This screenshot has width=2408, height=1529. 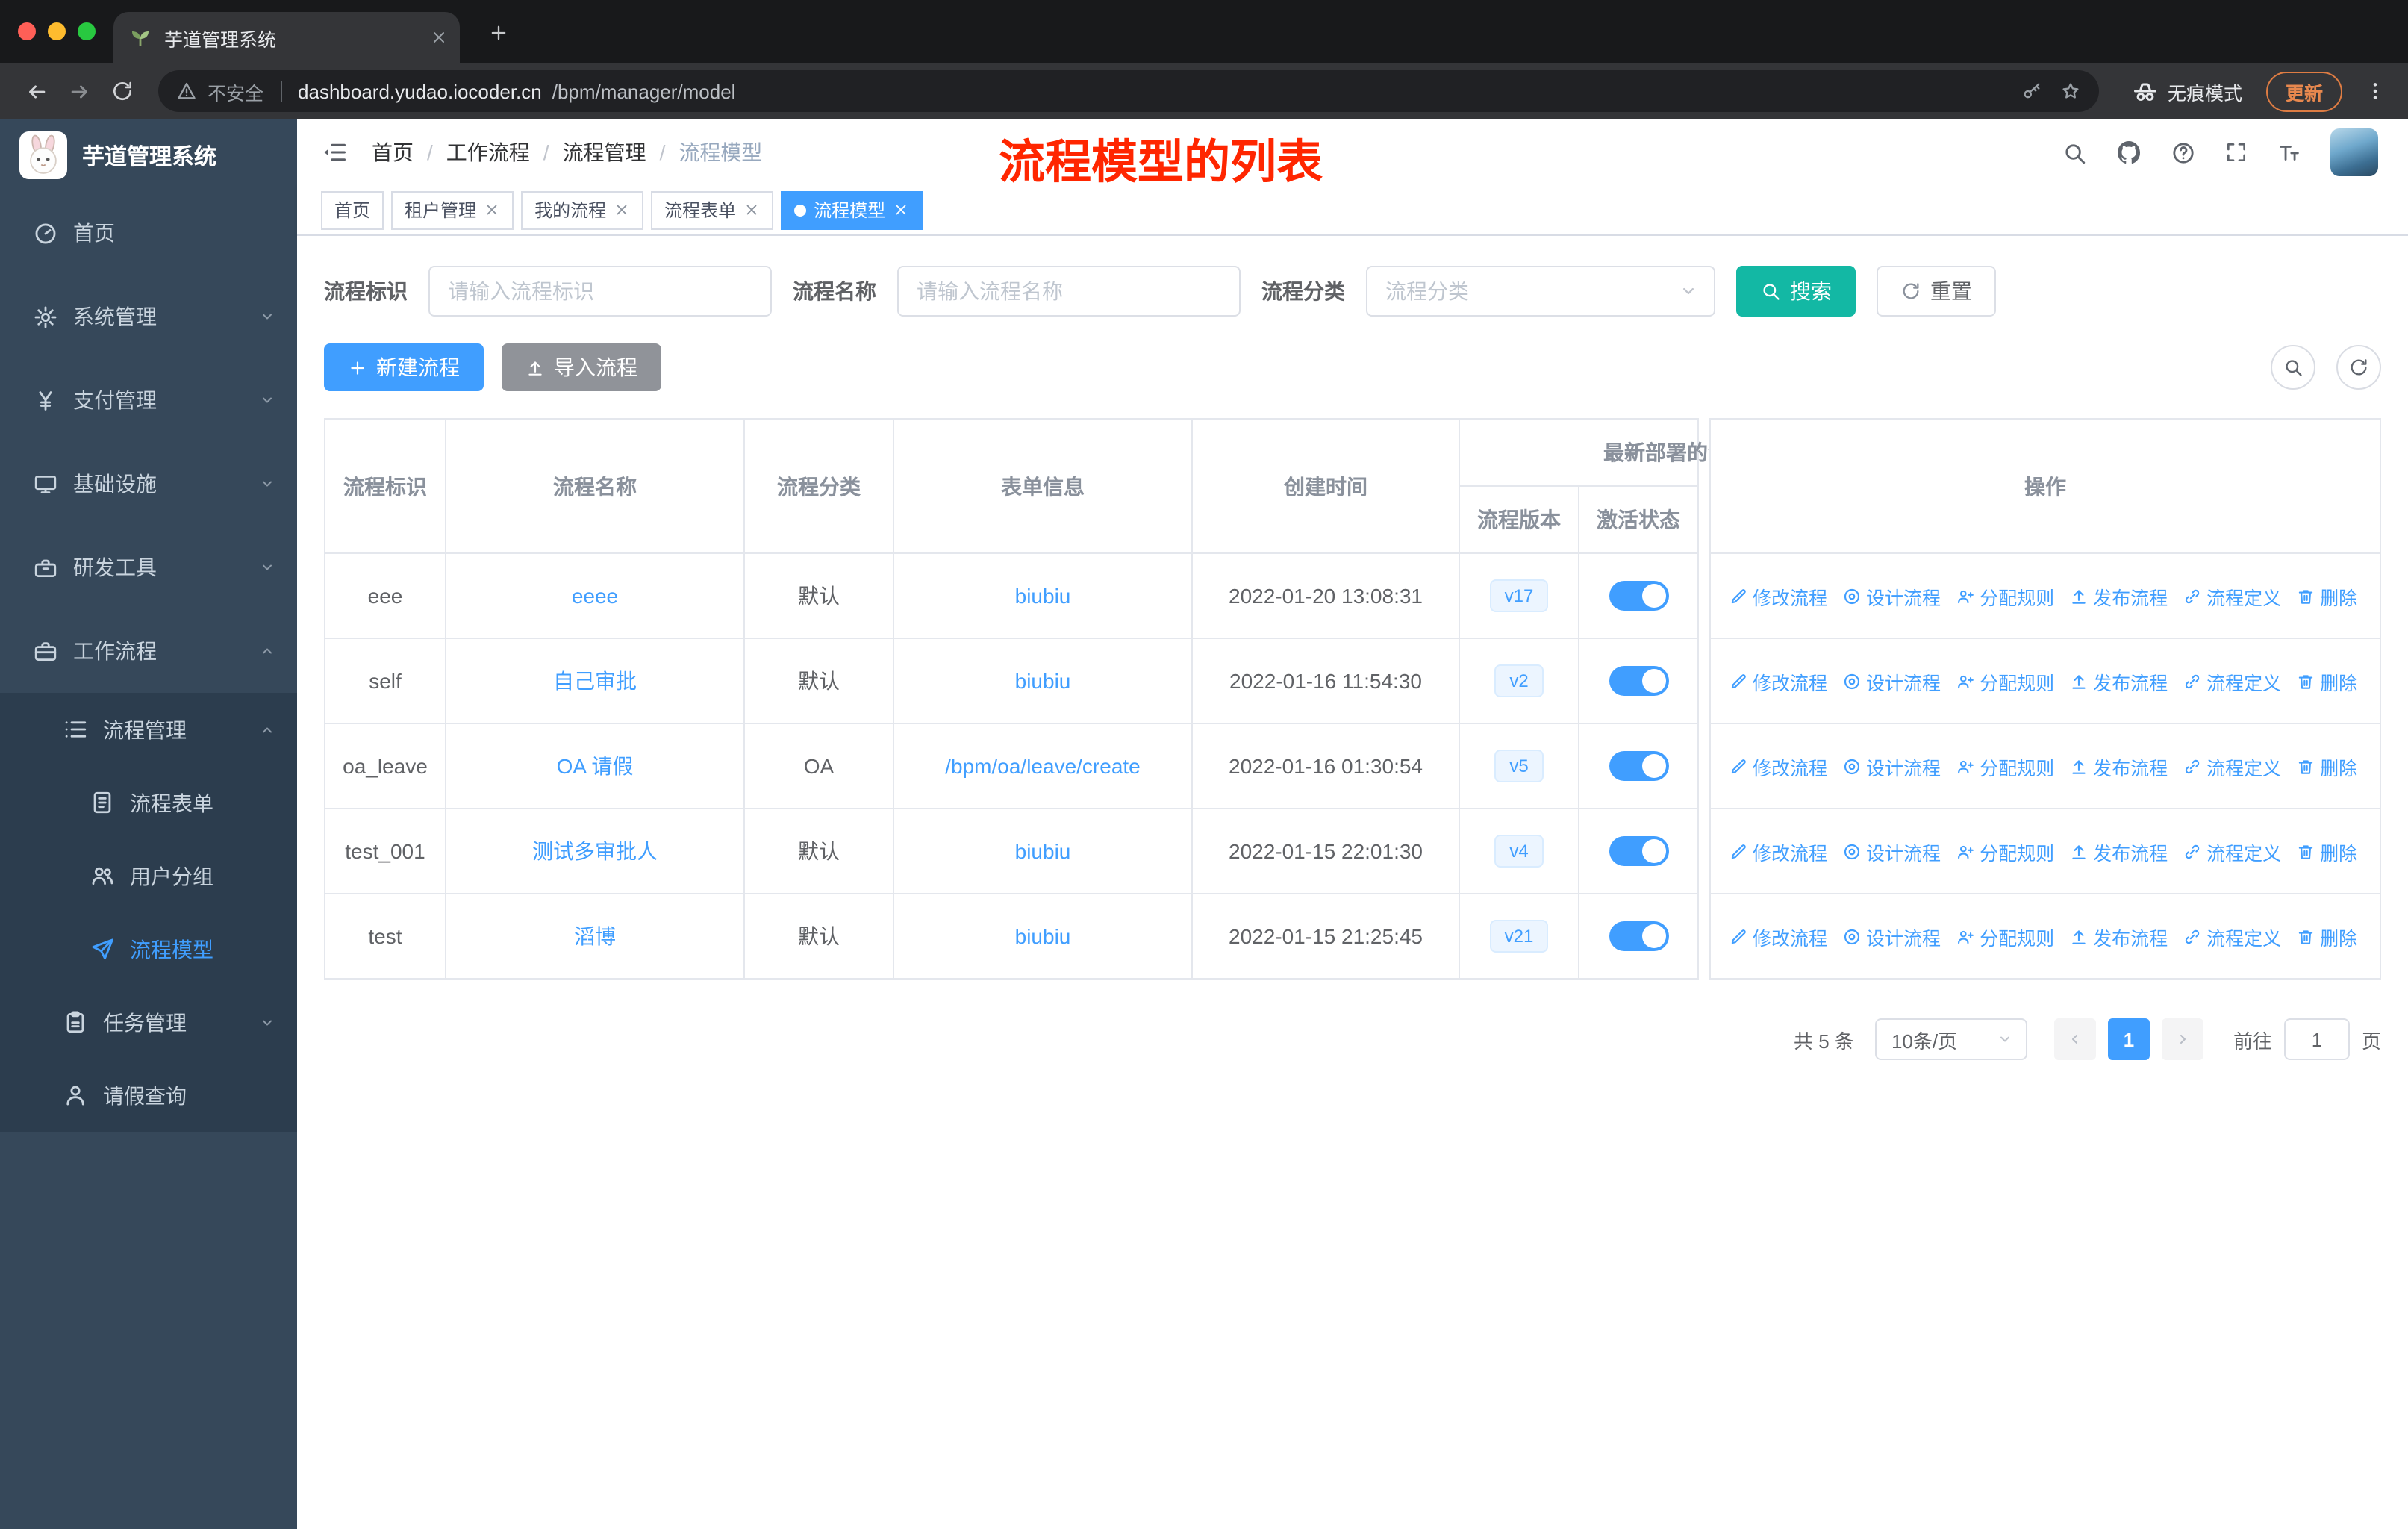 I want to click on tab-tag-home: 首页, so click(x=352, y=209).